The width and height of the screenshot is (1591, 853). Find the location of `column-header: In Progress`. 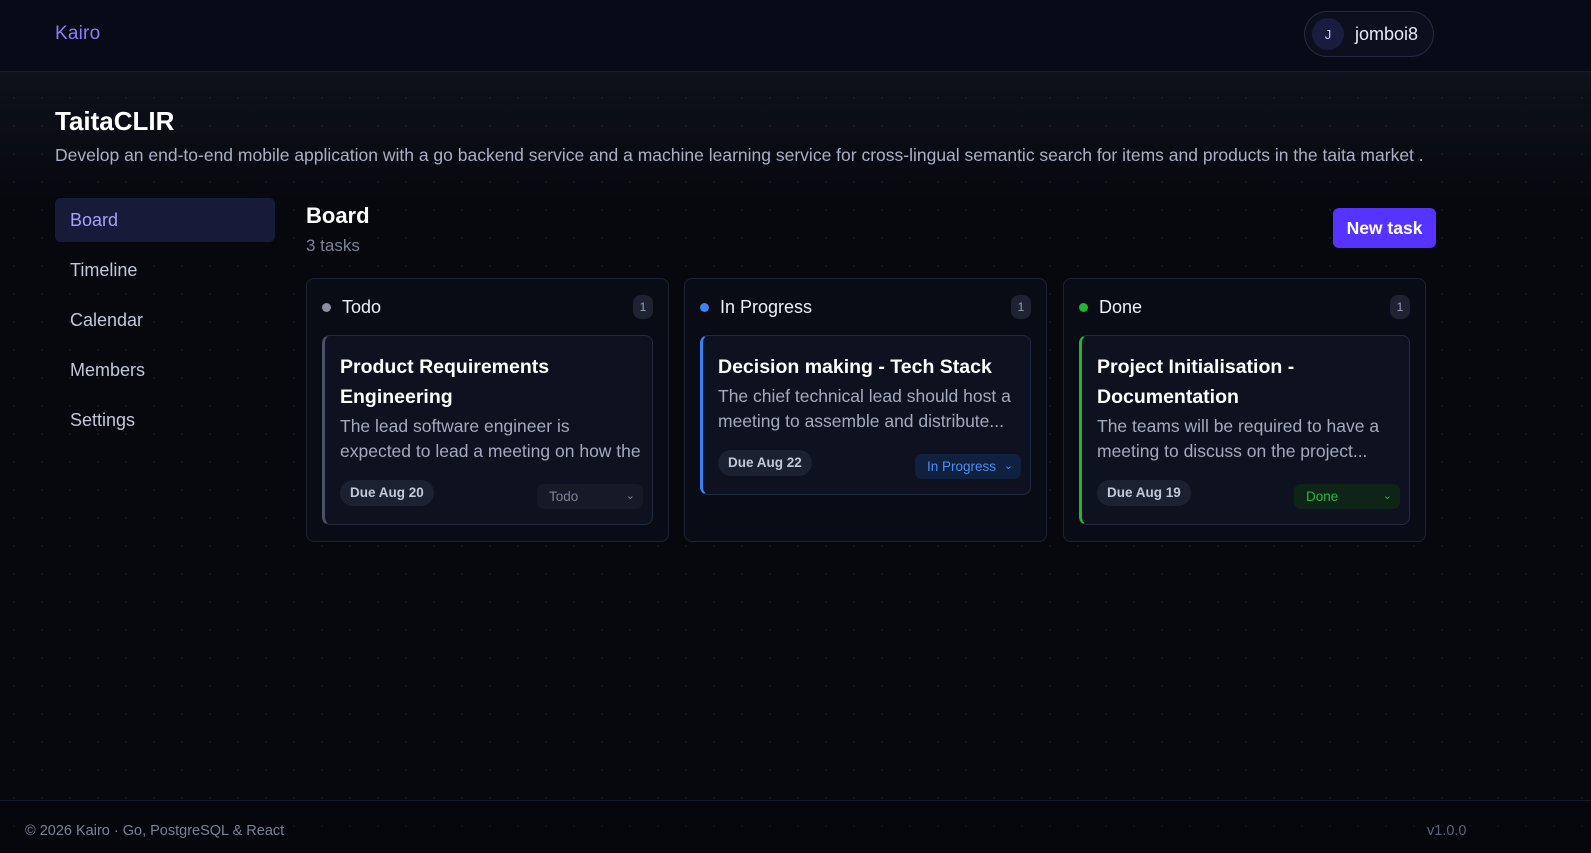

column-header: In Progress is located at coordinates (756, 307).